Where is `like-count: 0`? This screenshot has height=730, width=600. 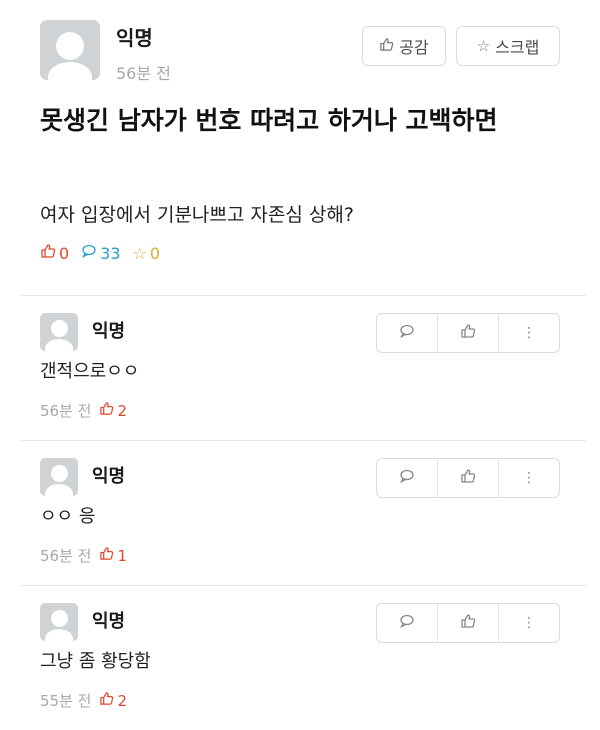
like-count: 0 is located at coordinates (54, 253).